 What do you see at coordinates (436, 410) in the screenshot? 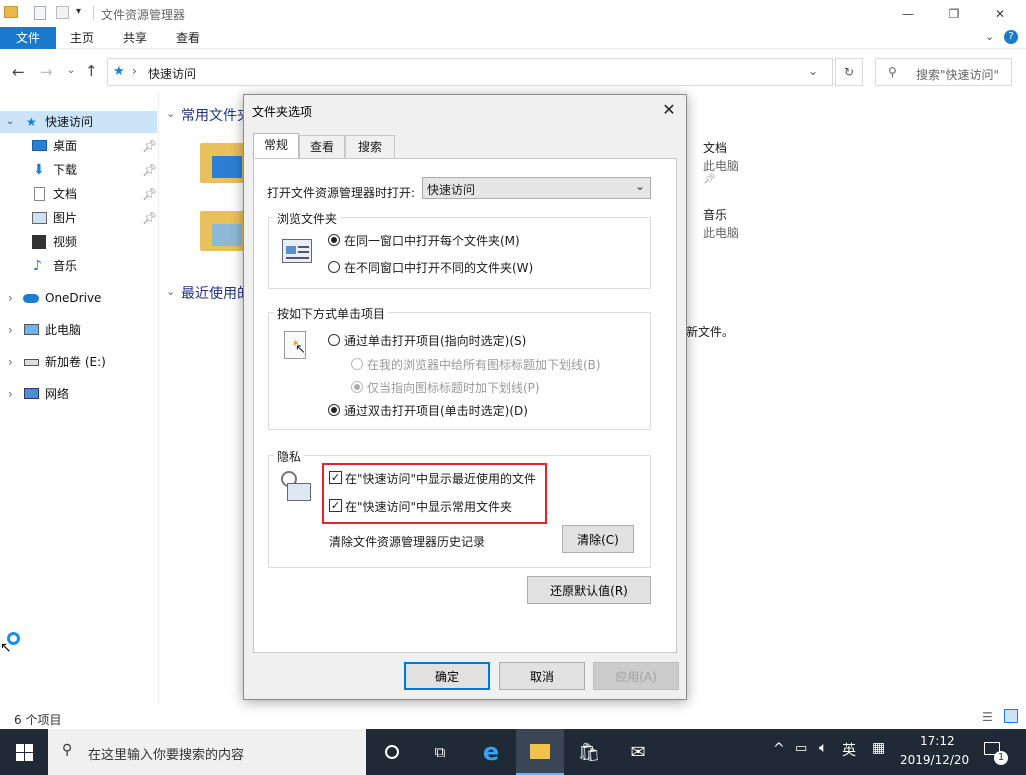
I see `double-click-label: 通过双击打开项目(单击时选定)(D)` at bounding box center [436, 410].